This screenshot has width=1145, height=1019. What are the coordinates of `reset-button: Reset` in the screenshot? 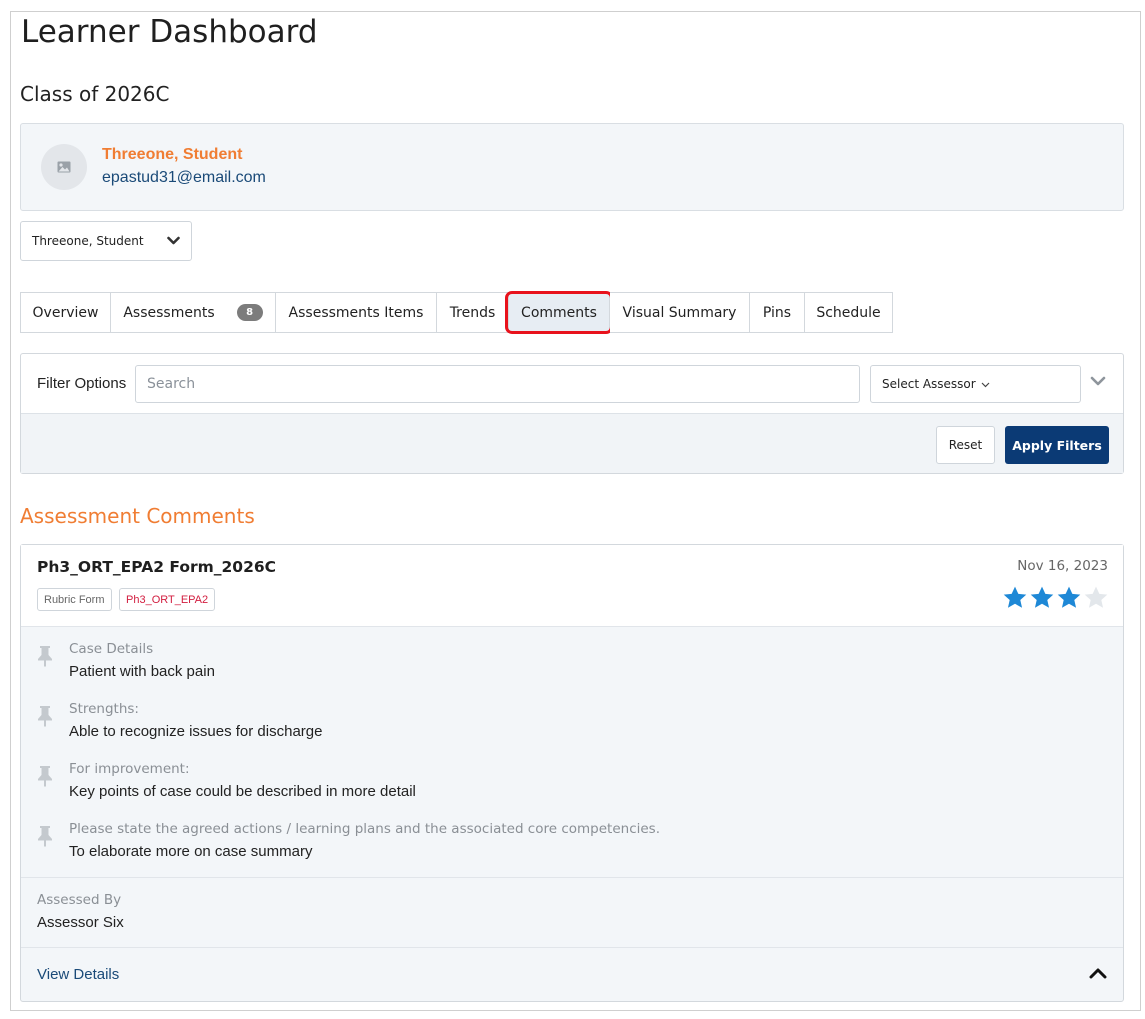 It's located at (965, 445).